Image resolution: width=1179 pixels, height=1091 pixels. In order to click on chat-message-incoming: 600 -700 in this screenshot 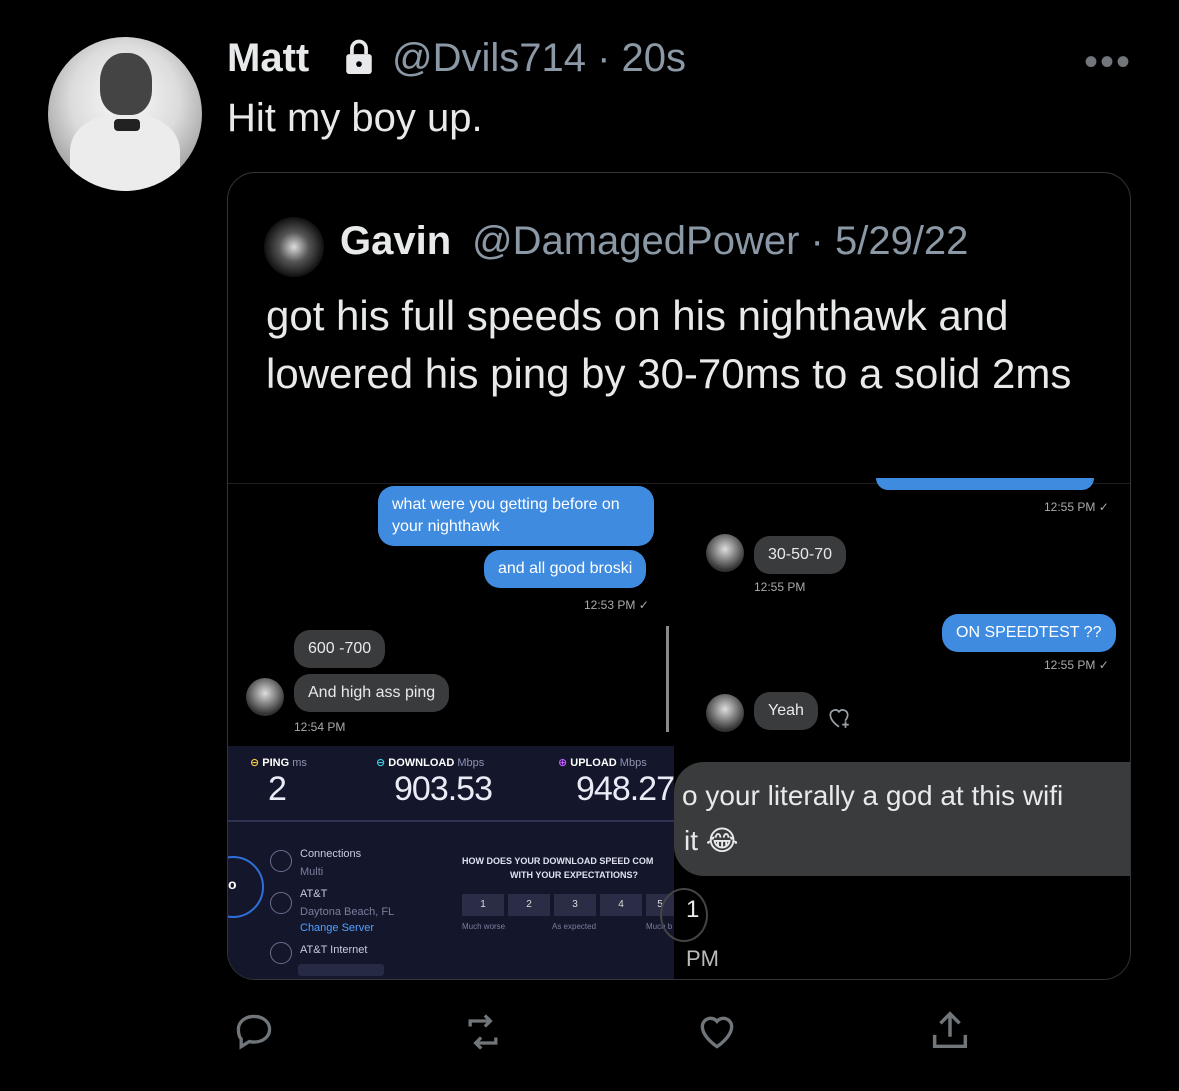, I will do `click(340, 649)`.